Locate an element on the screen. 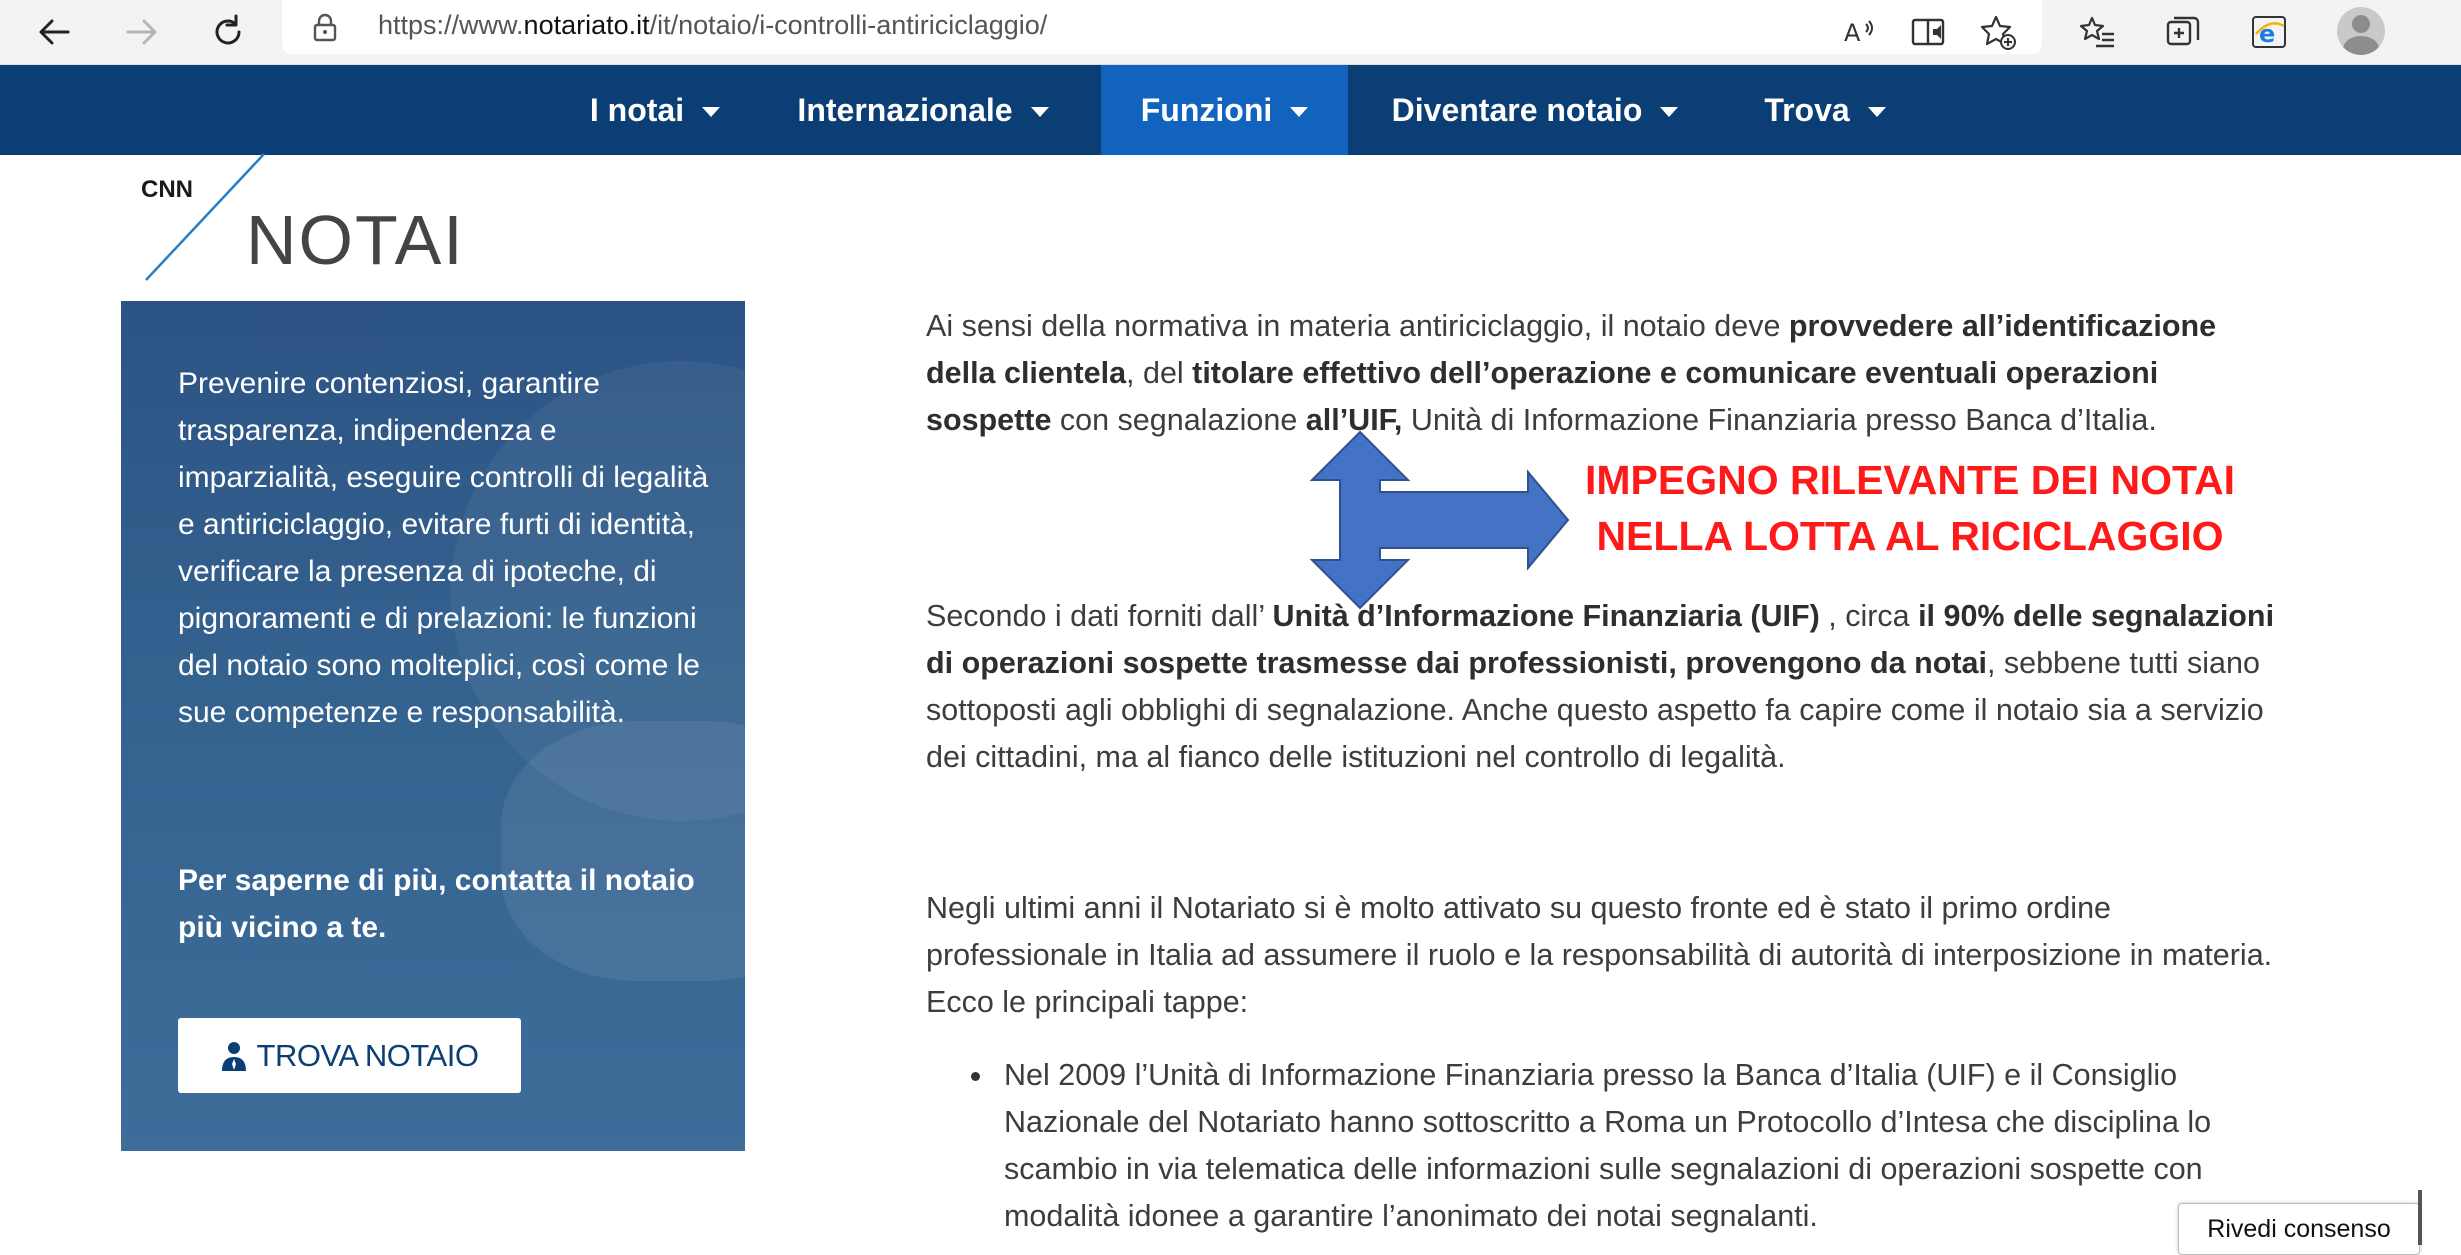 The height and width of the screenshot is (1255, 2461). url-host: notariato.it is located at coordinates (586, 25).